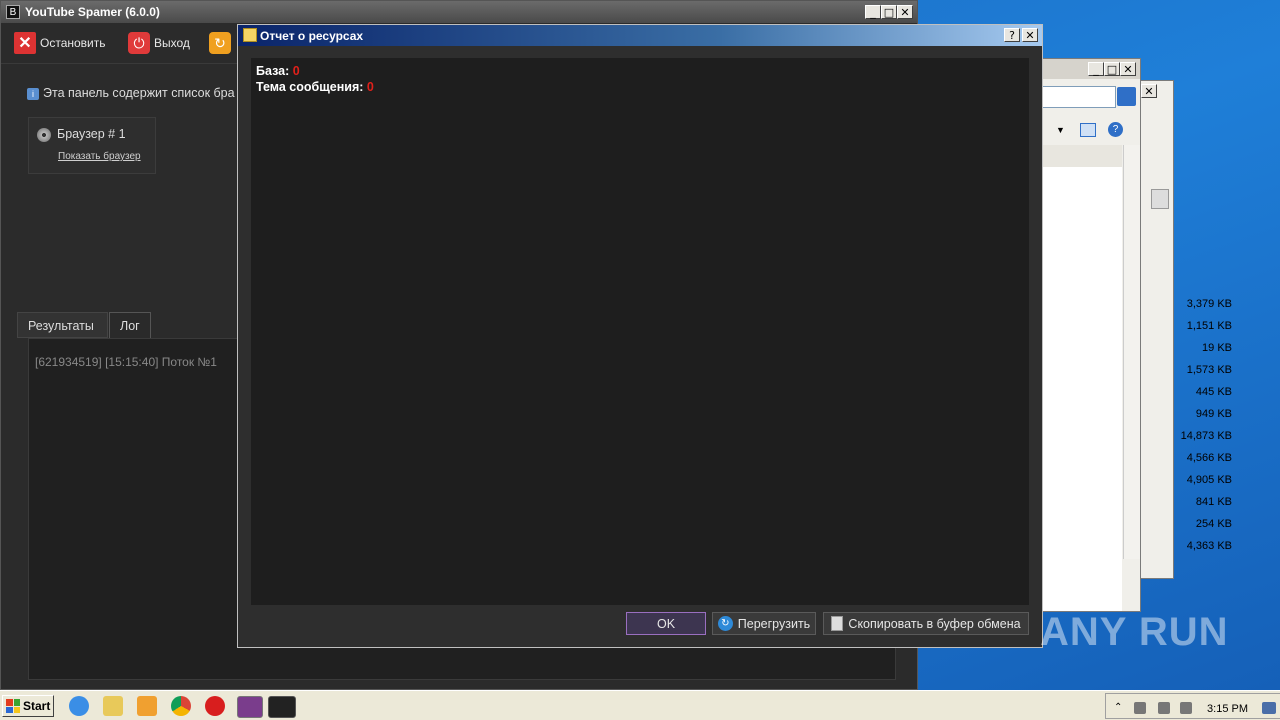 The image size is (1280, 720). What do you see at coordinates (1209, 458) in the screenshot?
I see `file-size: 4,566 KB` at bounding box center [1209, 458].